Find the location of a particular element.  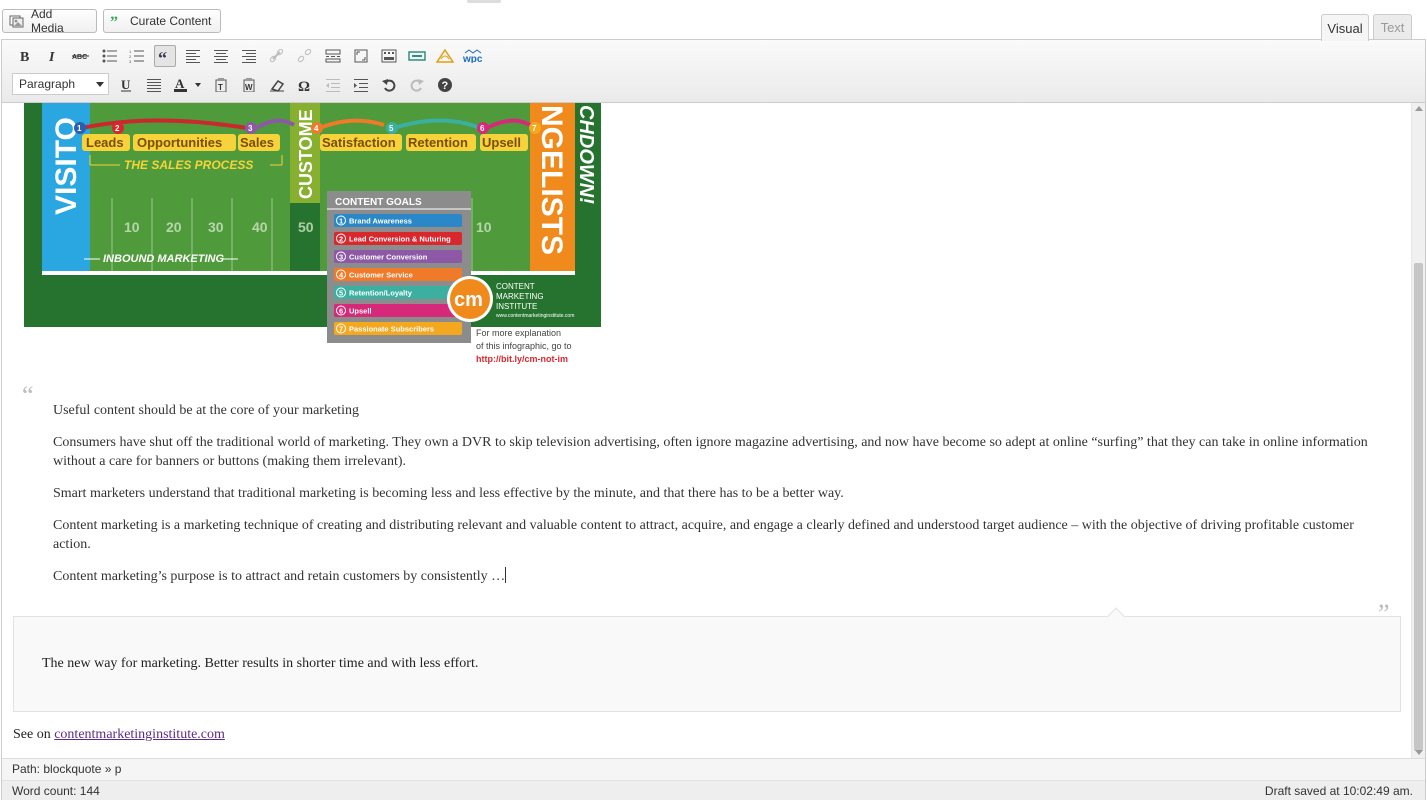

undo-icon is located at coordinates (389, 85).